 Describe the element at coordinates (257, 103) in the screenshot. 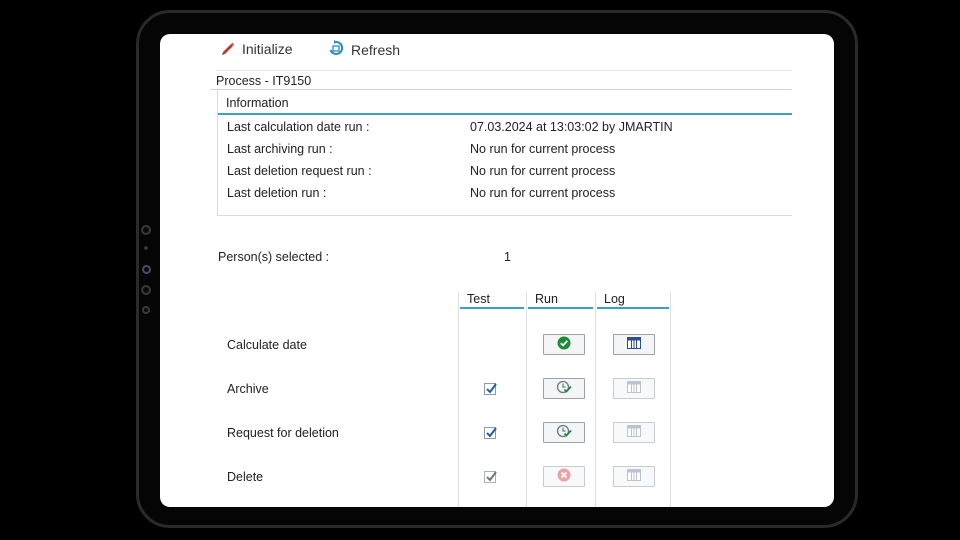

I see `information-header: Information` at that location.